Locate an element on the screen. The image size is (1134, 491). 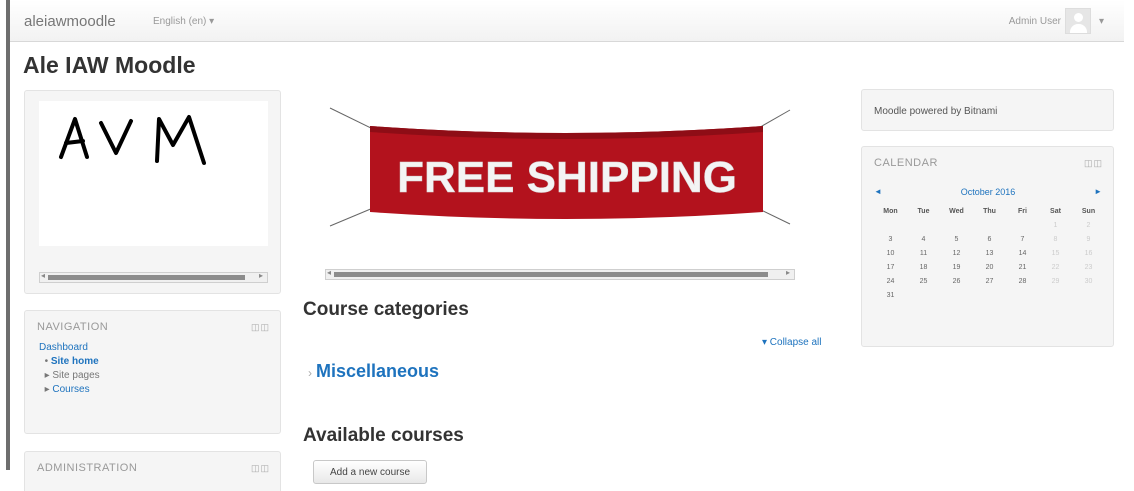
calendar-day: 1 is located at coordinates (1055, 225).